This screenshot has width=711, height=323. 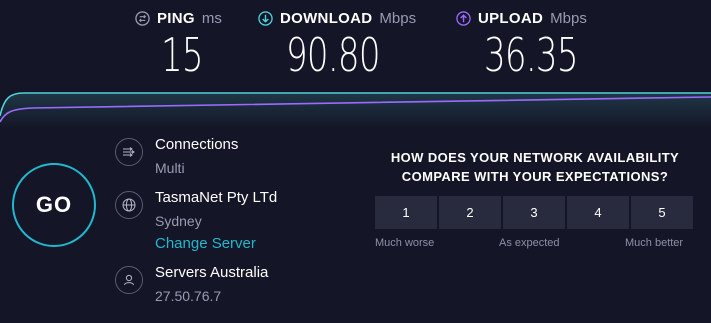 What do you see at coordinates (405, 243) in the screenshot?
I see `scale-low-label: Much worse` at bounding box center [405, 243].